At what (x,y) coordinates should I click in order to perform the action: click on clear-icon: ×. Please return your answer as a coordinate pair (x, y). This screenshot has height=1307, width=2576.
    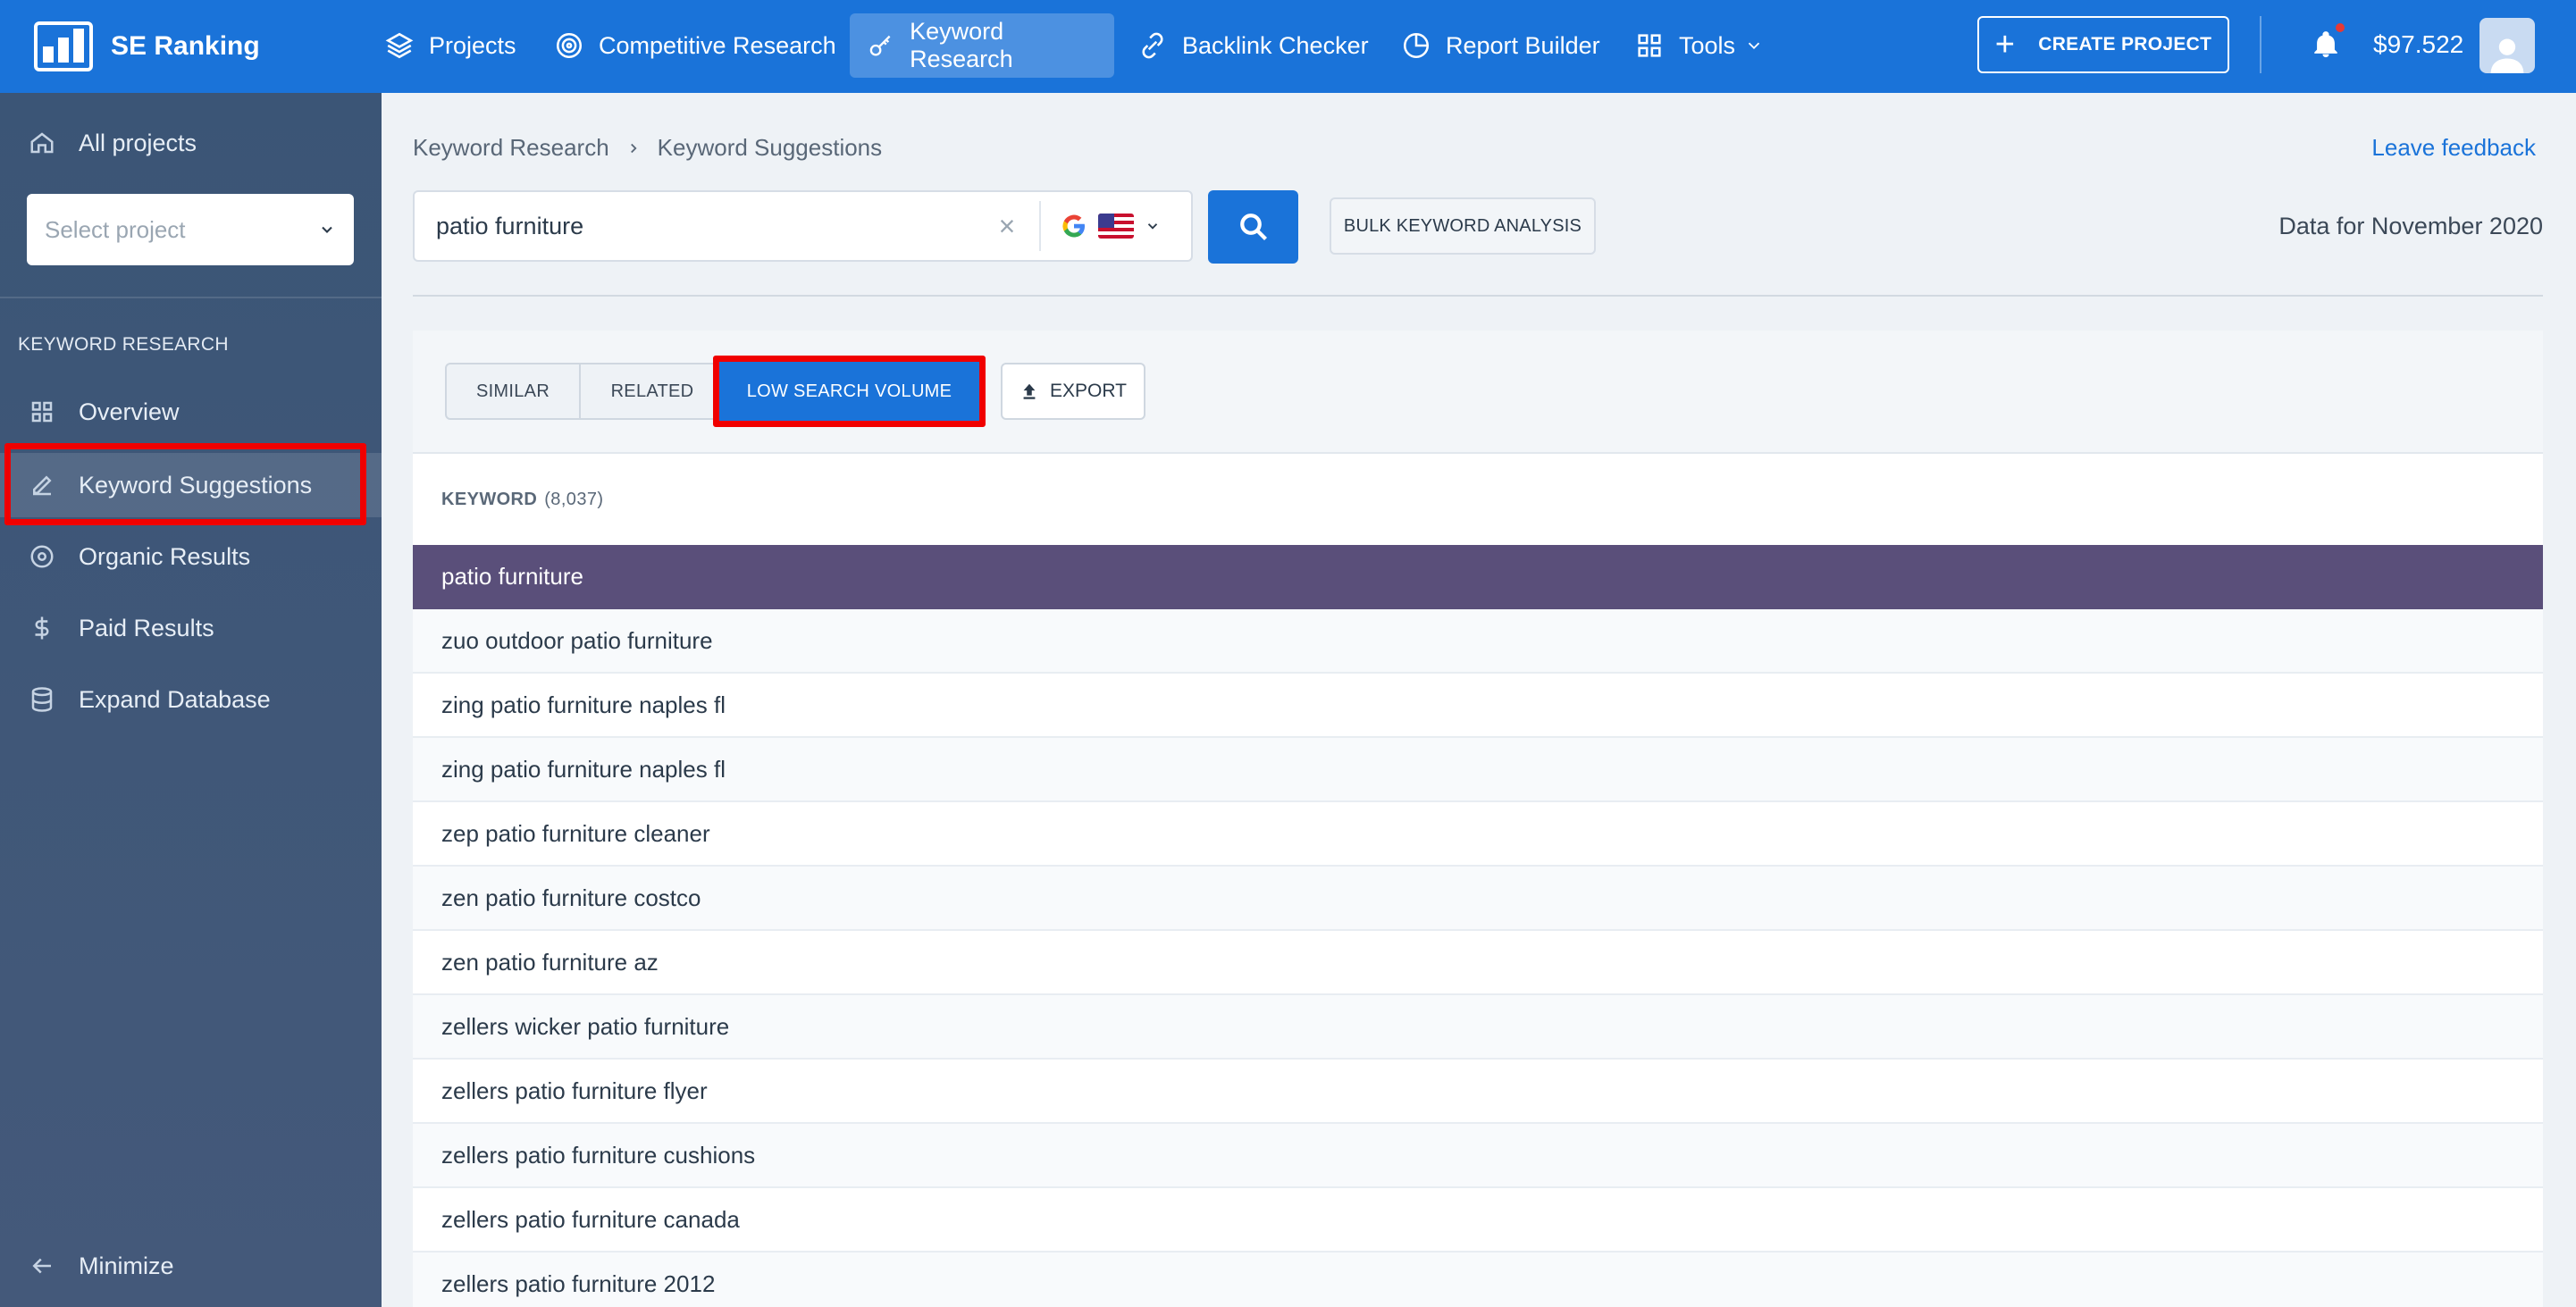
    Looking at the image, I should click on (1007, 226).